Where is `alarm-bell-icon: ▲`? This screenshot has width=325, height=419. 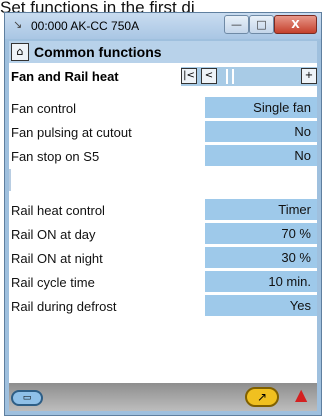
alarm-bell-icon: ▲ is located at coordinates (301, 394).